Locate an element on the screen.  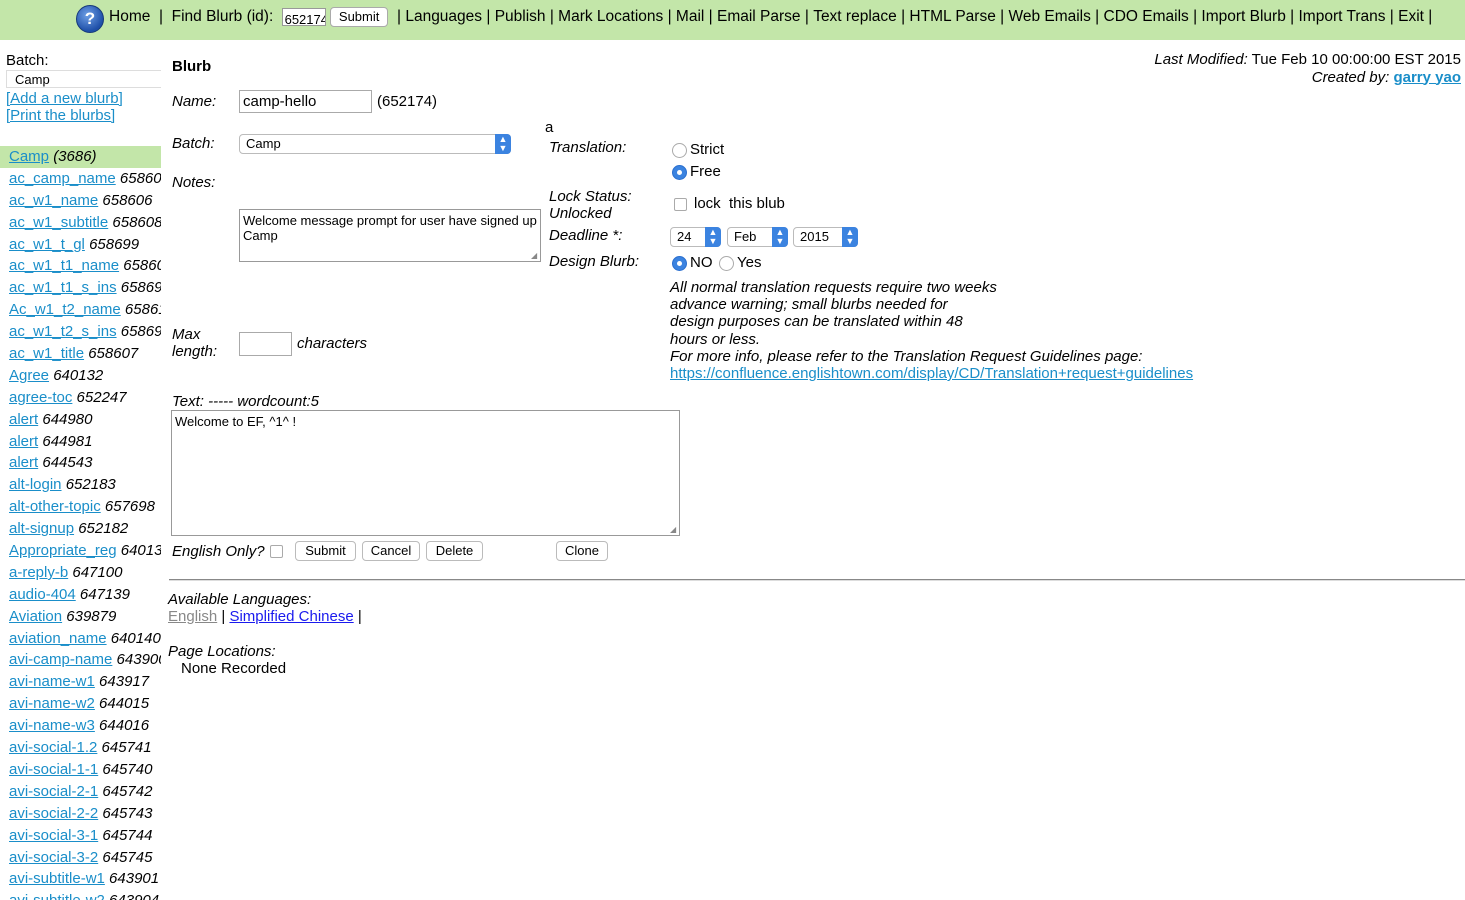
language-link-simplified-chinese: Simplified Chinese is located at coordinates (291, 616).